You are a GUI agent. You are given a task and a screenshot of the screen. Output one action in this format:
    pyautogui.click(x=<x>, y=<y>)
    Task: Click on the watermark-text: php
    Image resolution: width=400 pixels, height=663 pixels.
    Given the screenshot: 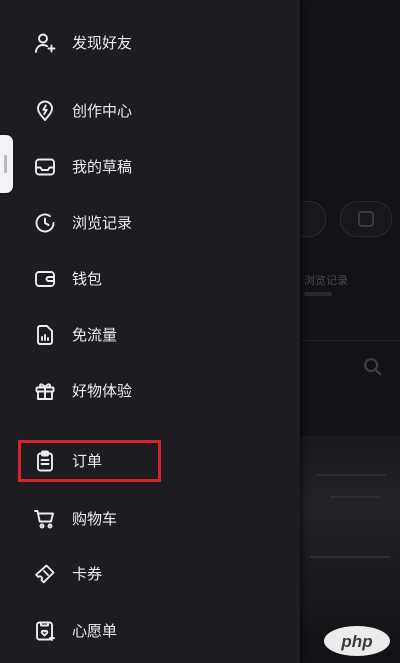 What is the action you would take?
    pyautogui.click(x=356, y=641)
    